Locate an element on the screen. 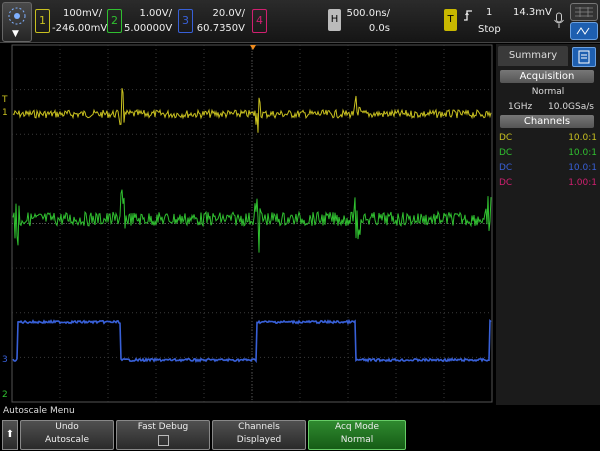 The image size is (600, 451). acq-mode-sublabel: Normal is located at coordinates (357, 440).